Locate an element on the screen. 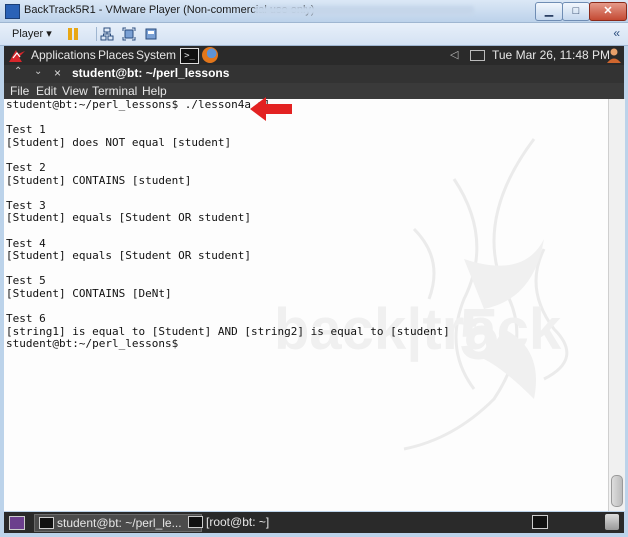 The width and height of the screenshot is (628, 537). terminal-title-bar: ⌃ ⌄ × student@bt: ~/perl_lessons is located at coordinates (314, 74).